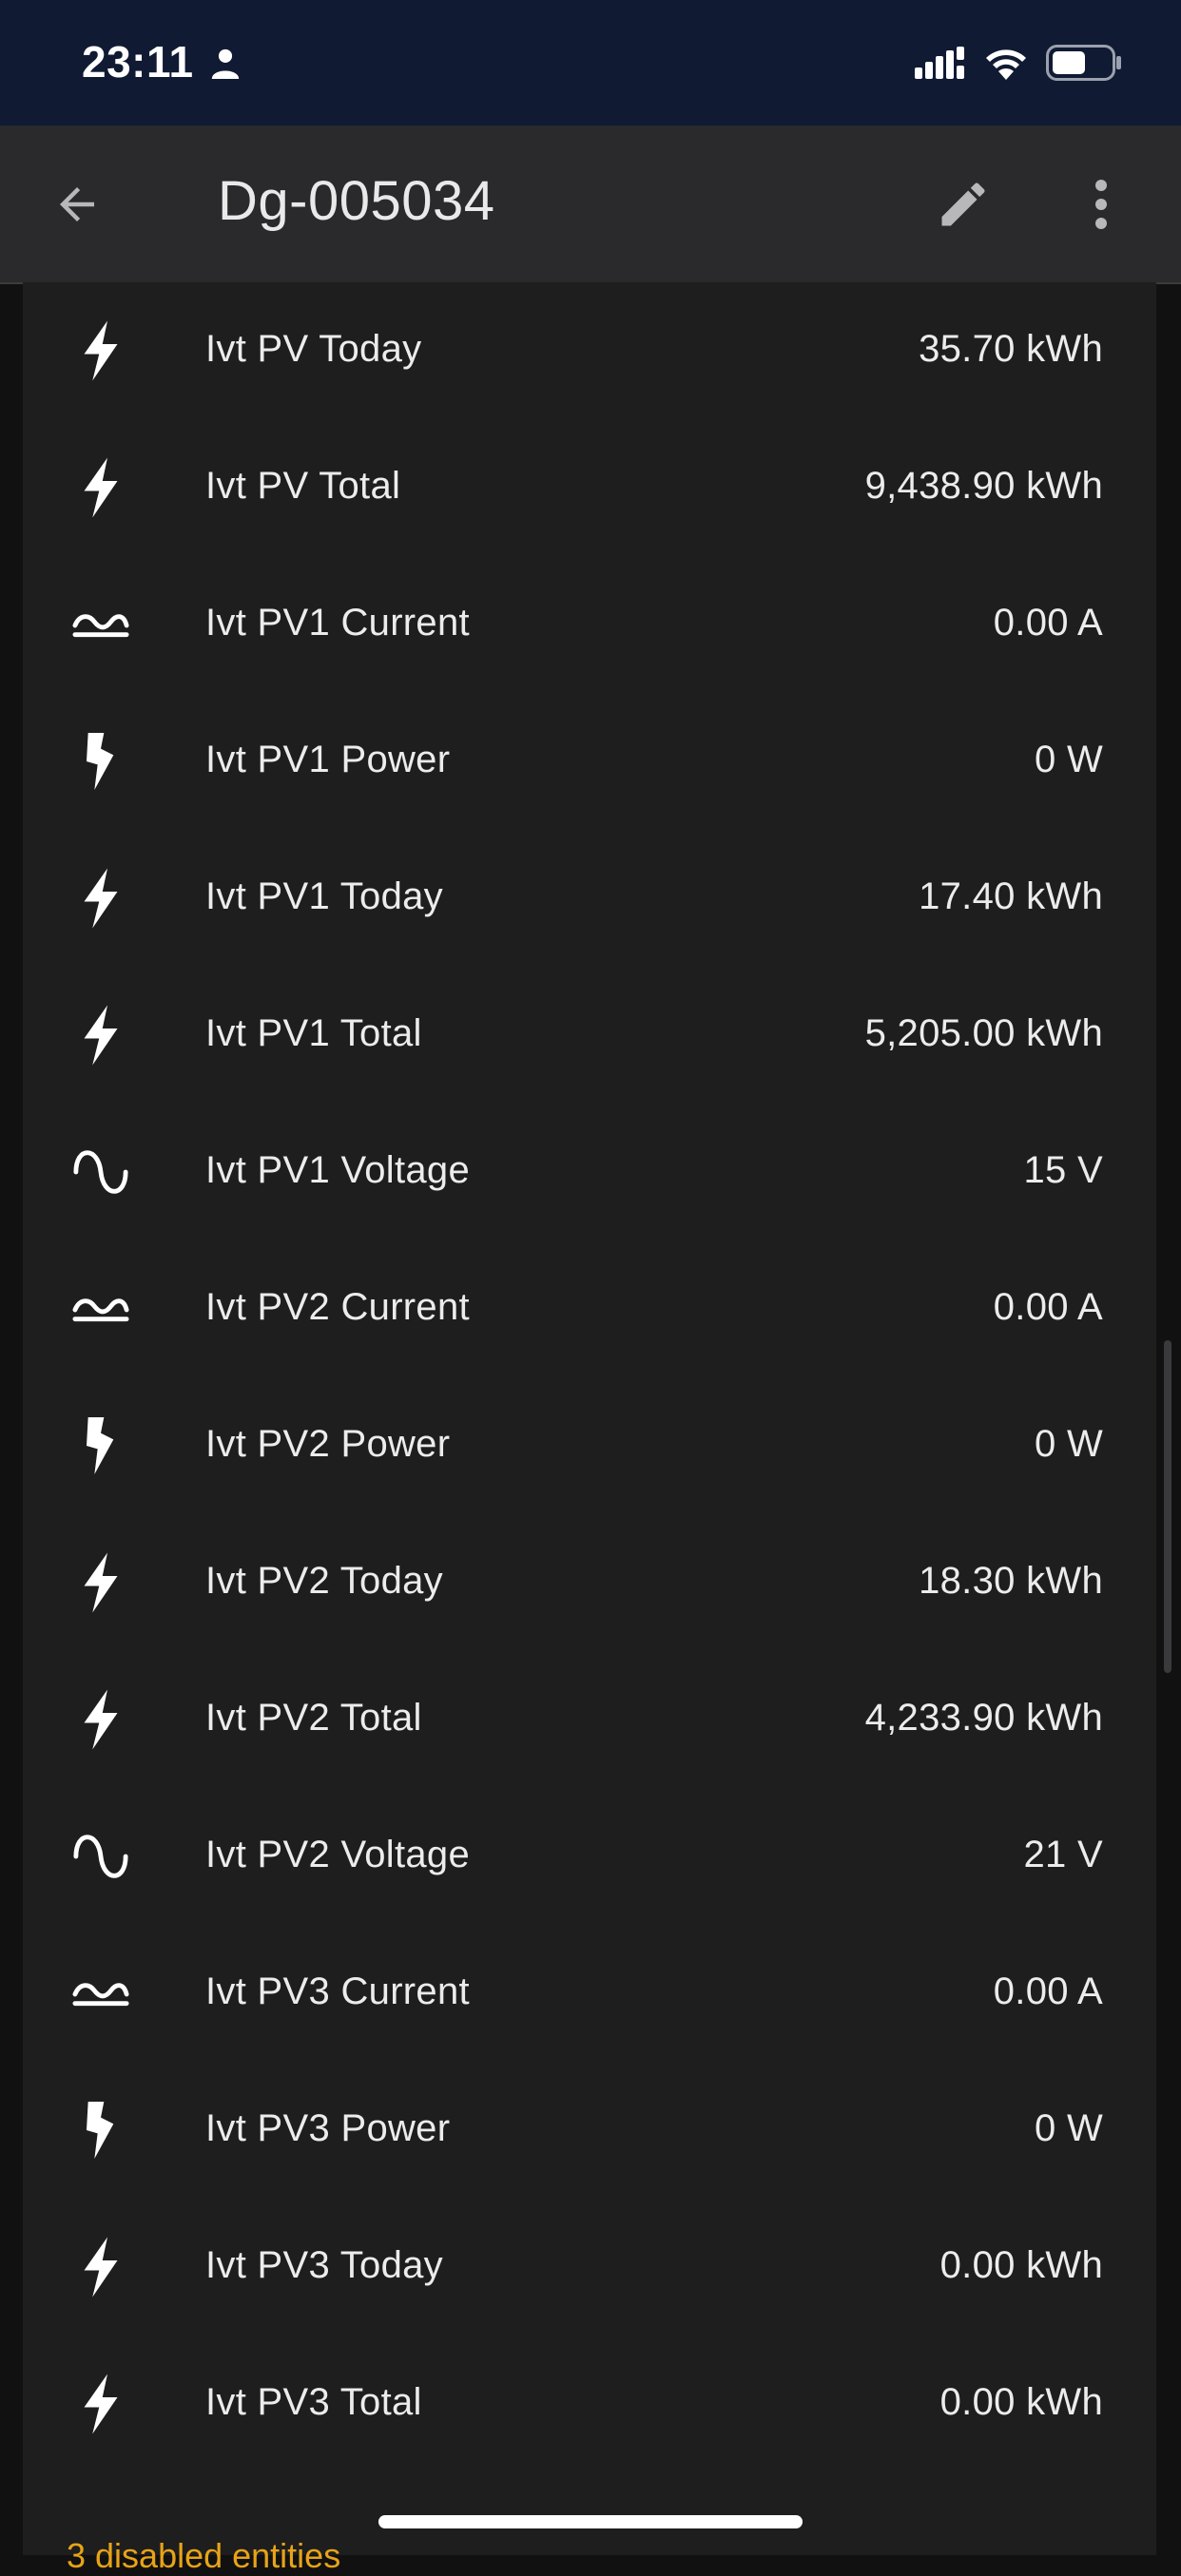 This screenshot has height=2576, width=1181. What do you see at coordinates (589, 761) in the screenshot?
I see `entity-row: Ivt PV1 Power 0 W` at bounding box center [589, 761].